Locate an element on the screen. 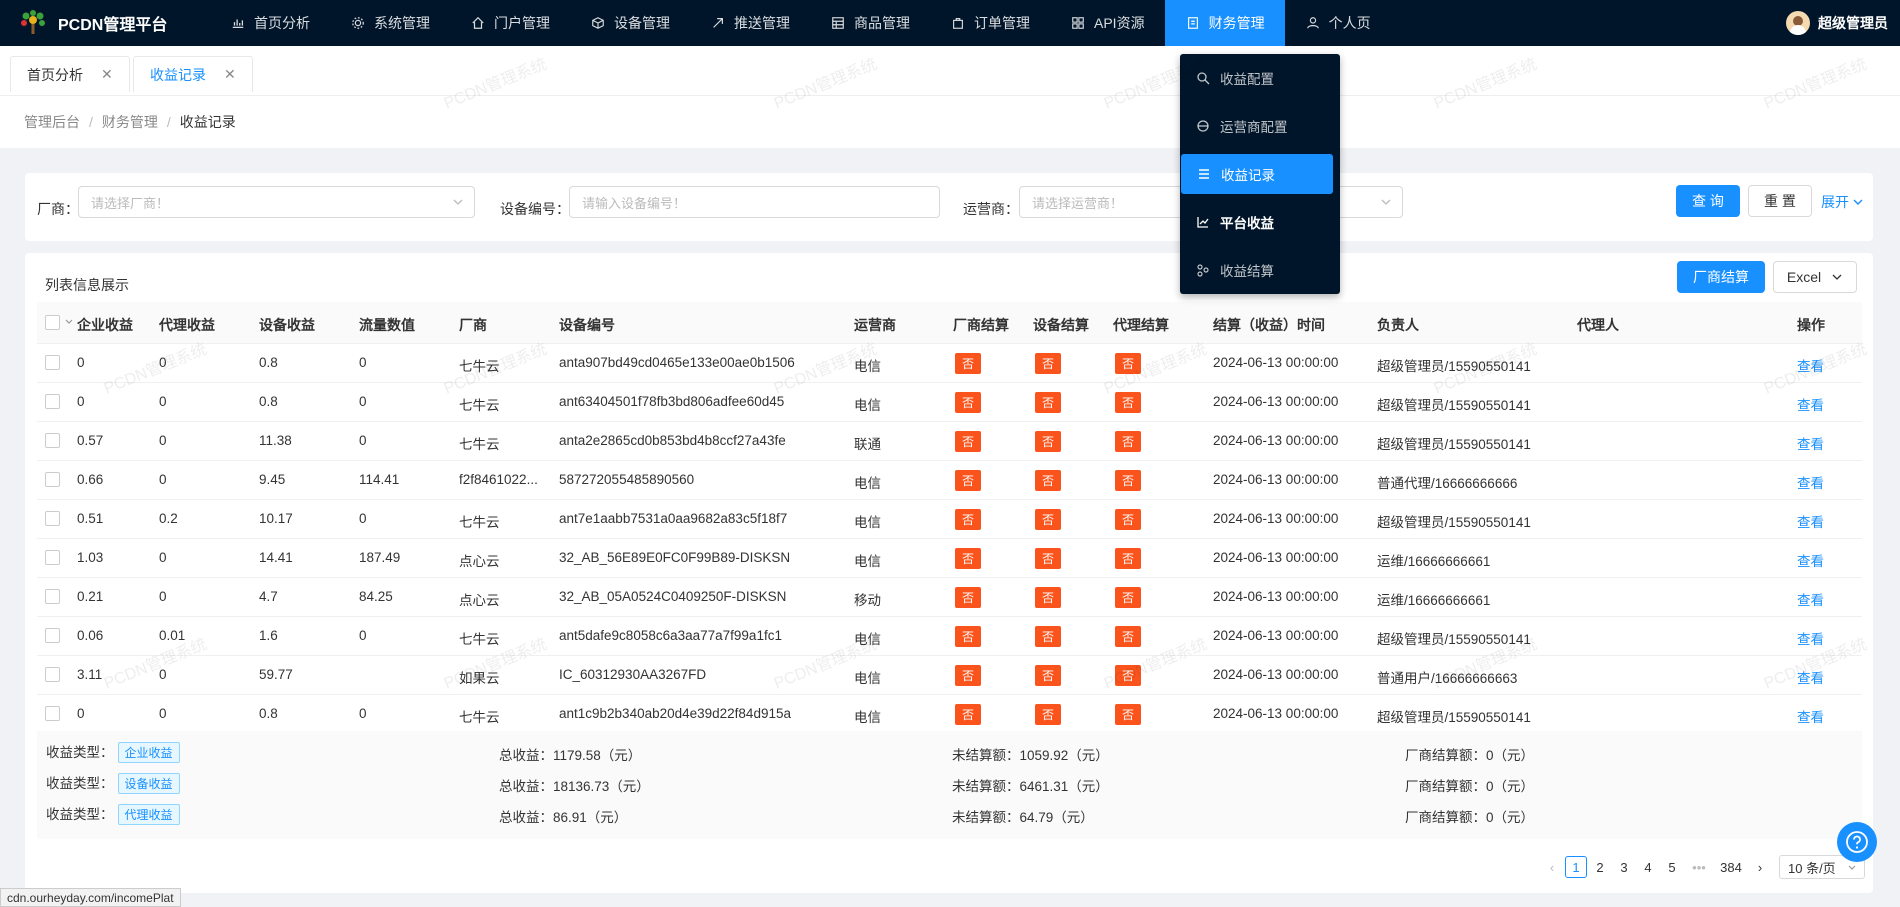  dropdown-item-4: 收益结算 is located at coordinates (1260, 270).